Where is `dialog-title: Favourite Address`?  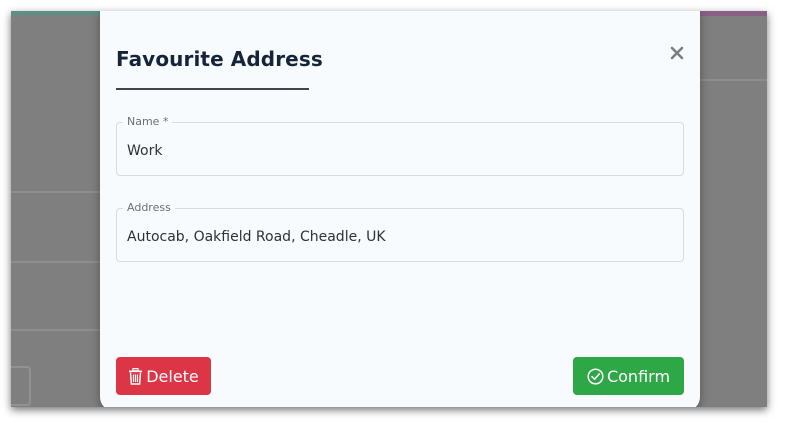 dialog-title: Favourite Address is located at coordinates (219, 59).